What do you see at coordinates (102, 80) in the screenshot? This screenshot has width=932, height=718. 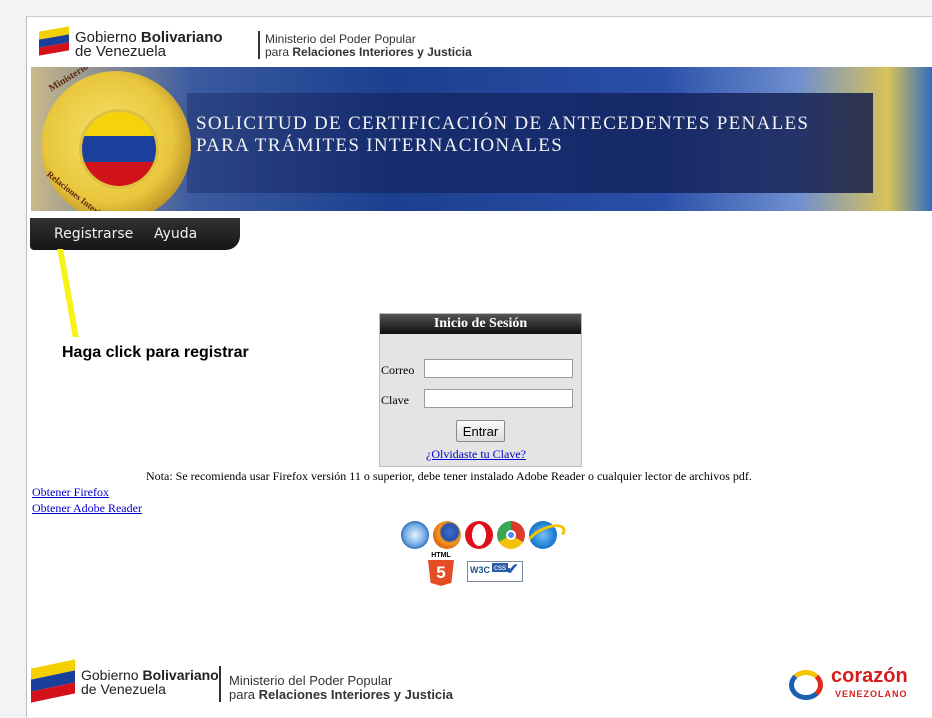 I see `seal-top-text: Ministerio del Poder Popular` at bounding box center [102, 80].